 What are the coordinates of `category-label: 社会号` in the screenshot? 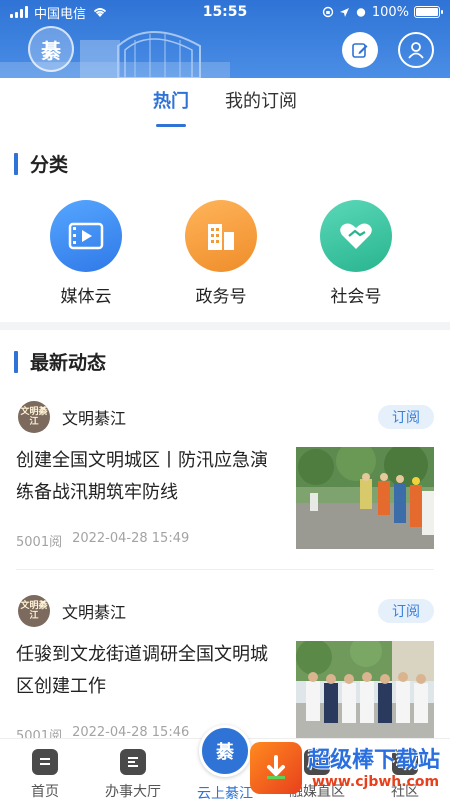 It's located at (356, 297).